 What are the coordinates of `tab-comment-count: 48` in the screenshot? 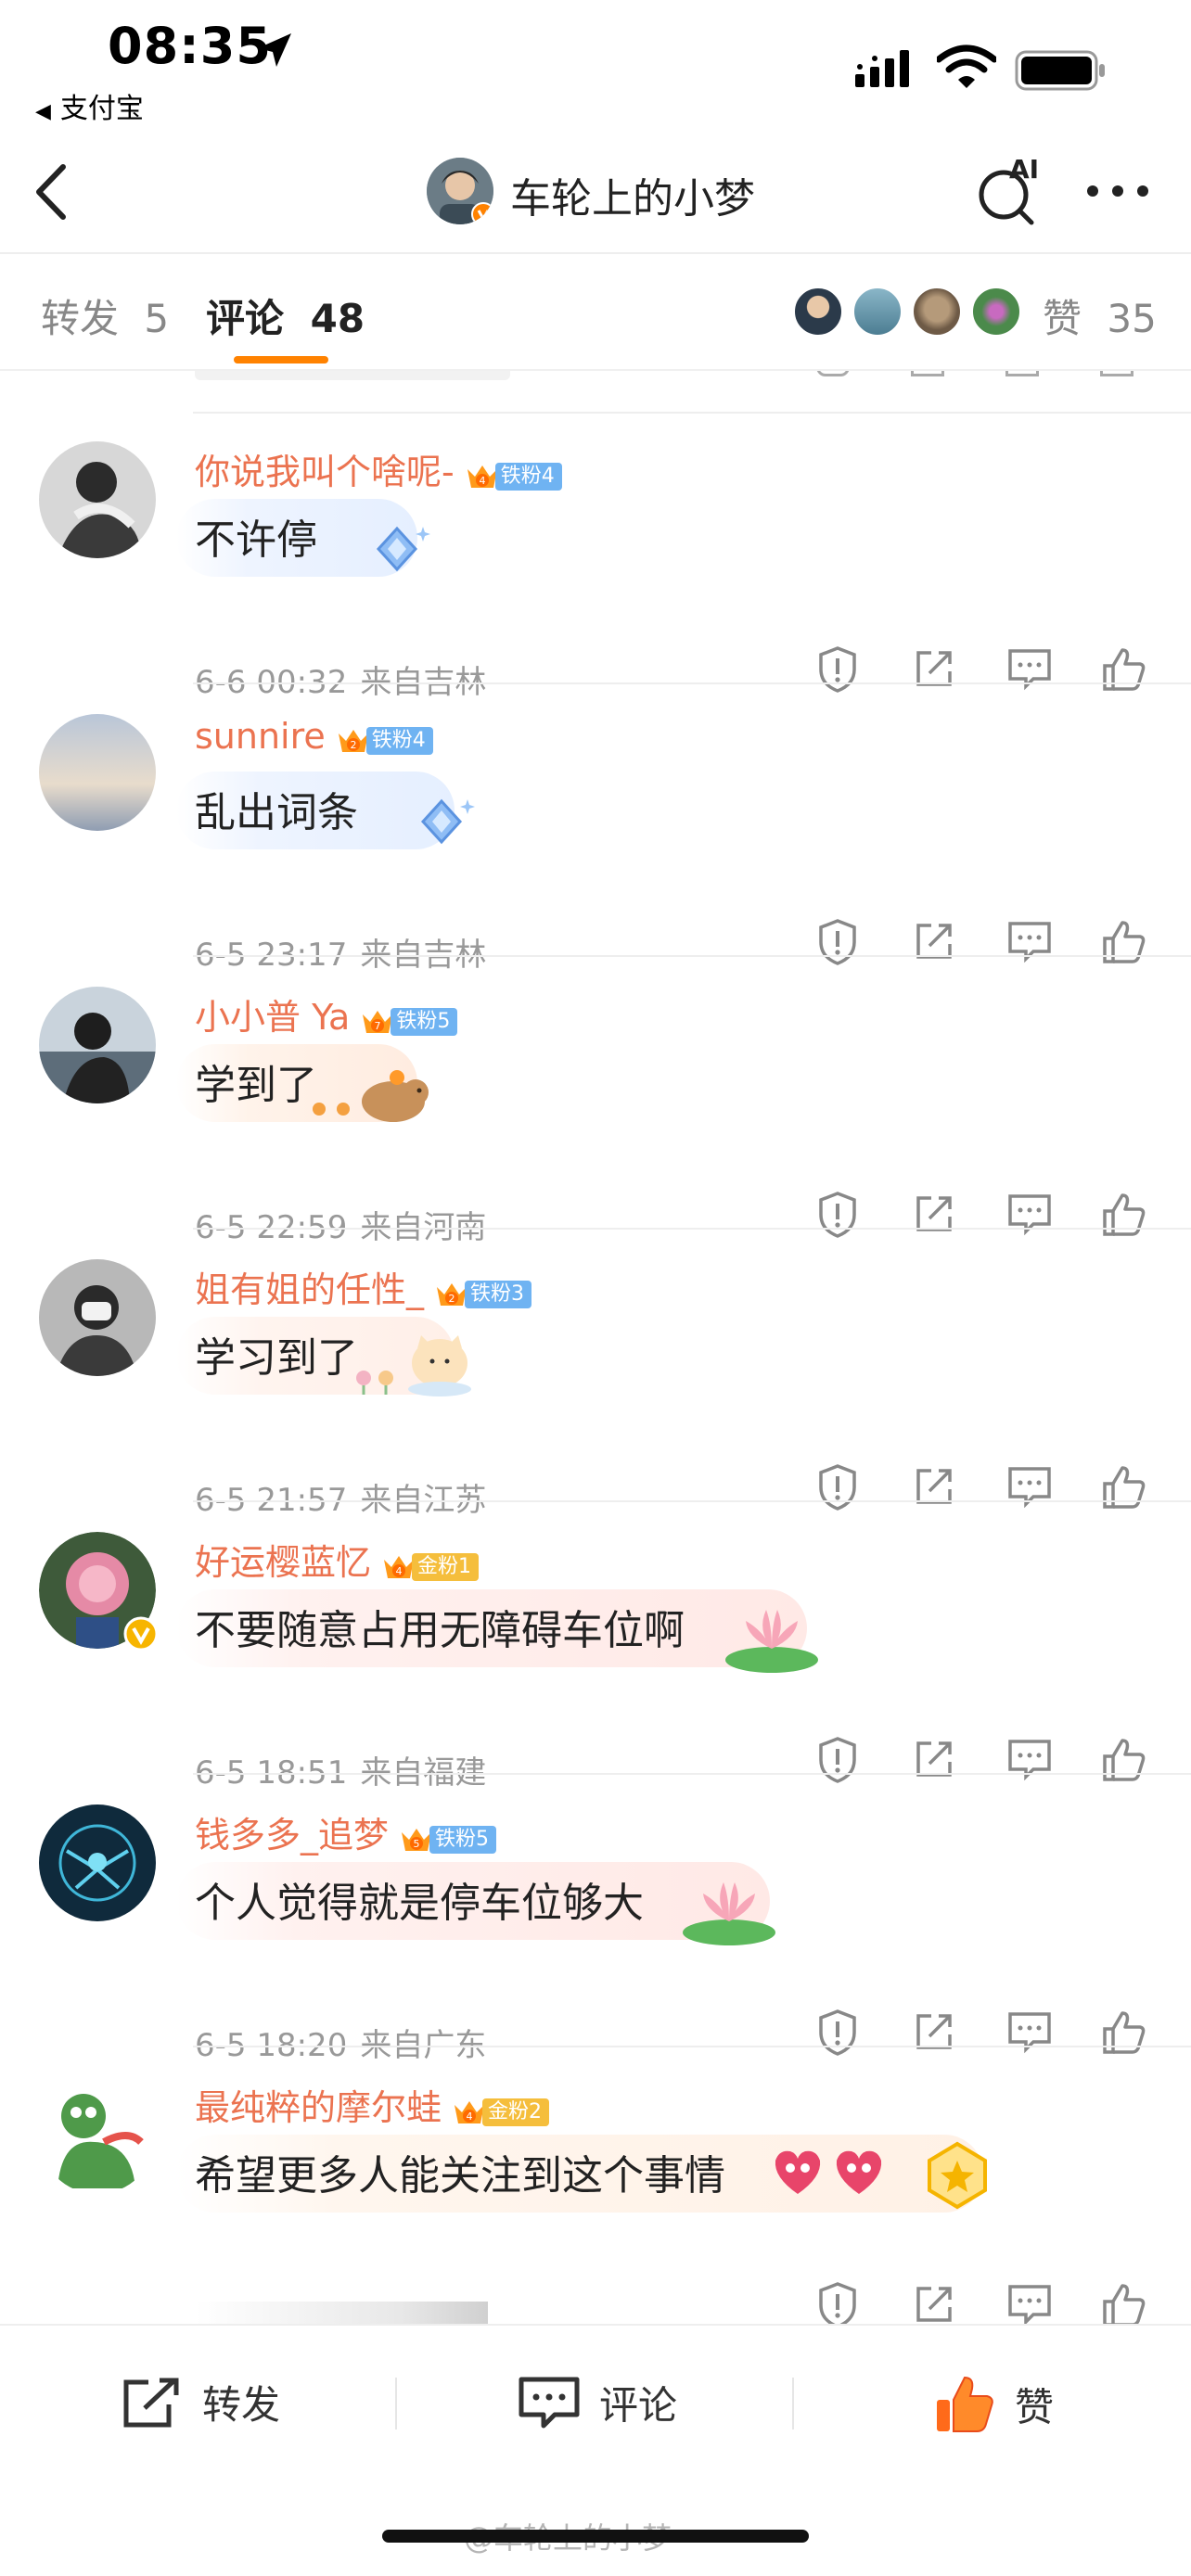 It's located at (337, 318).